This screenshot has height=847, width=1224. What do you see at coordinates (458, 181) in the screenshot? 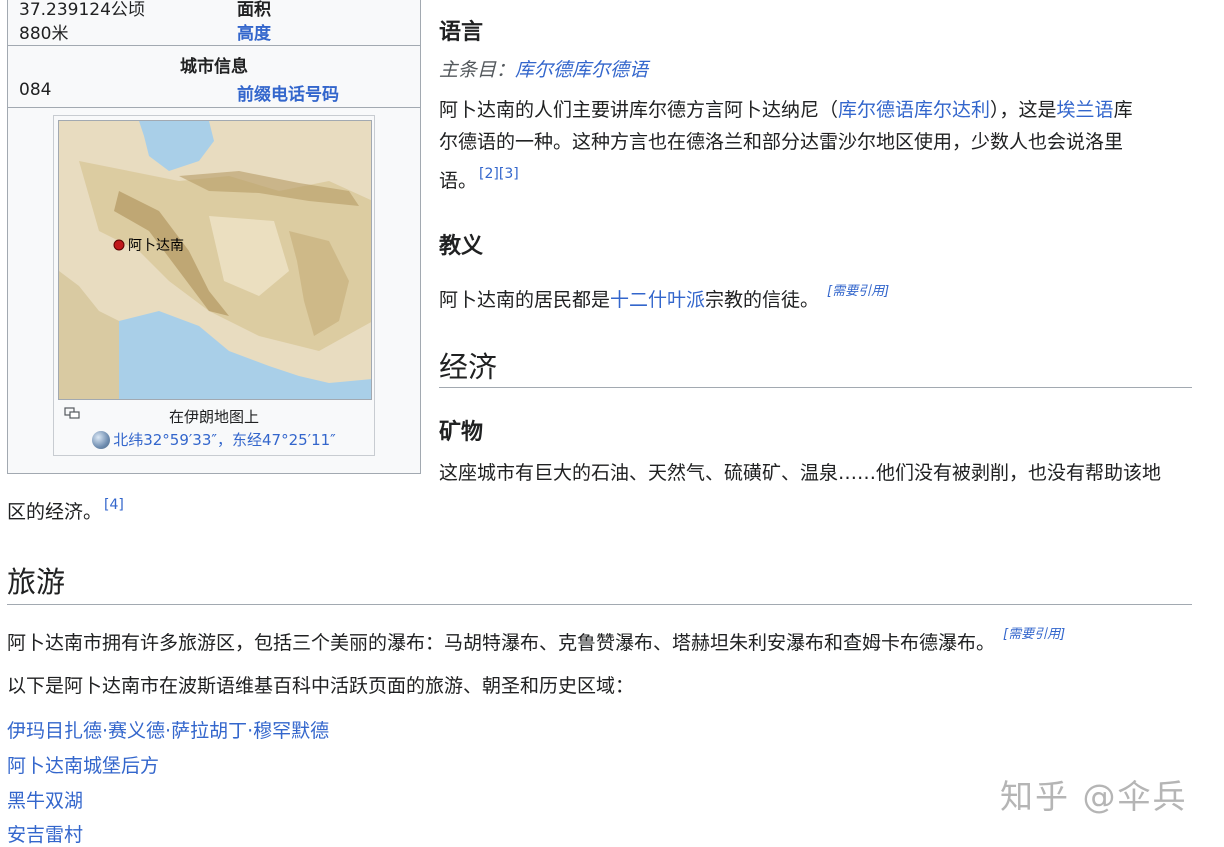
I see `text-span: 语。` at bounding box center [458, 181].